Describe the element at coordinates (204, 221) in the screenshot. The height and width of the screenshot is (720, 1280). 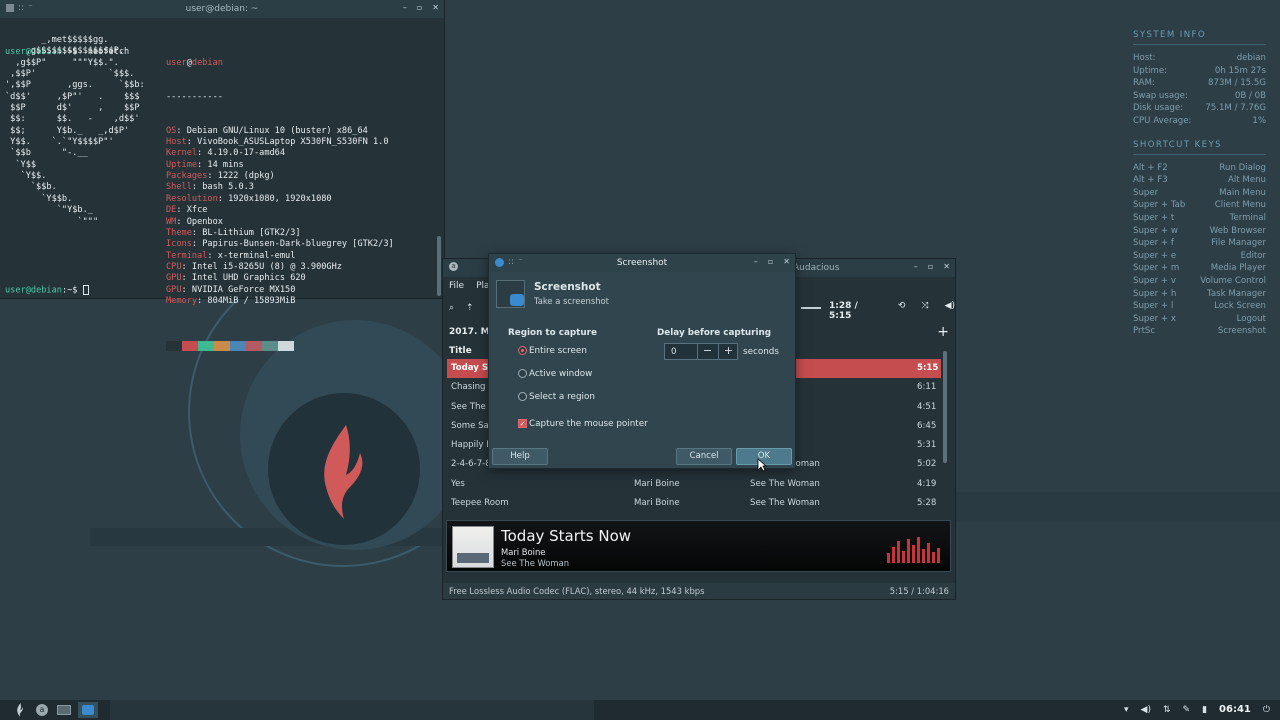
I see `info-value: Openbox` at that location.